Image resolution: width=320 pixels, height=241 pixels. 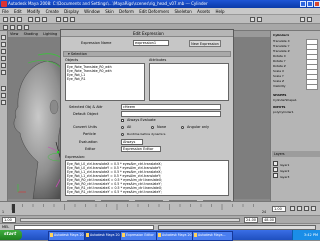 What do you see at coordinates (148, 33) in the screenshot?
I see `dialog-title: Edit Expression` at bounding box center [148, 33].